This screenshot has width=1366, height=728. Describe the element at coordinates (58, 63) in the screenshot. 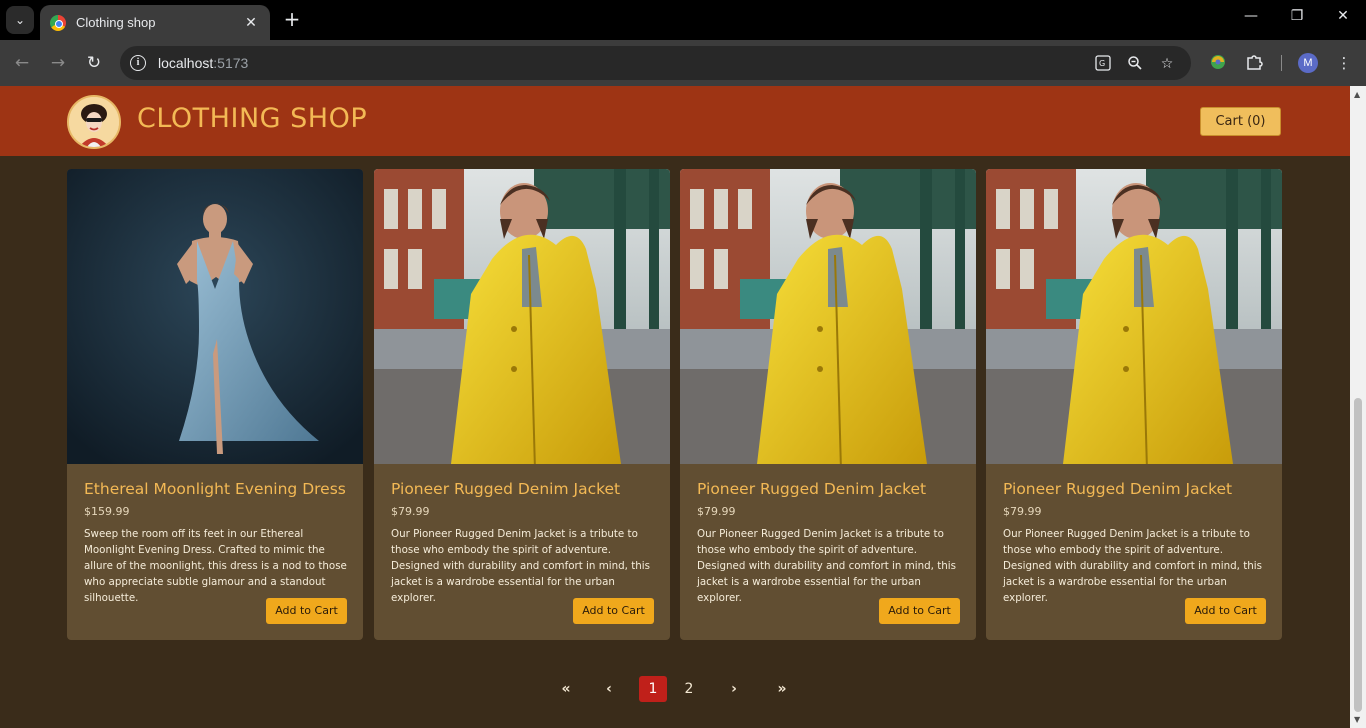

I see `forward-button: →` at that location.